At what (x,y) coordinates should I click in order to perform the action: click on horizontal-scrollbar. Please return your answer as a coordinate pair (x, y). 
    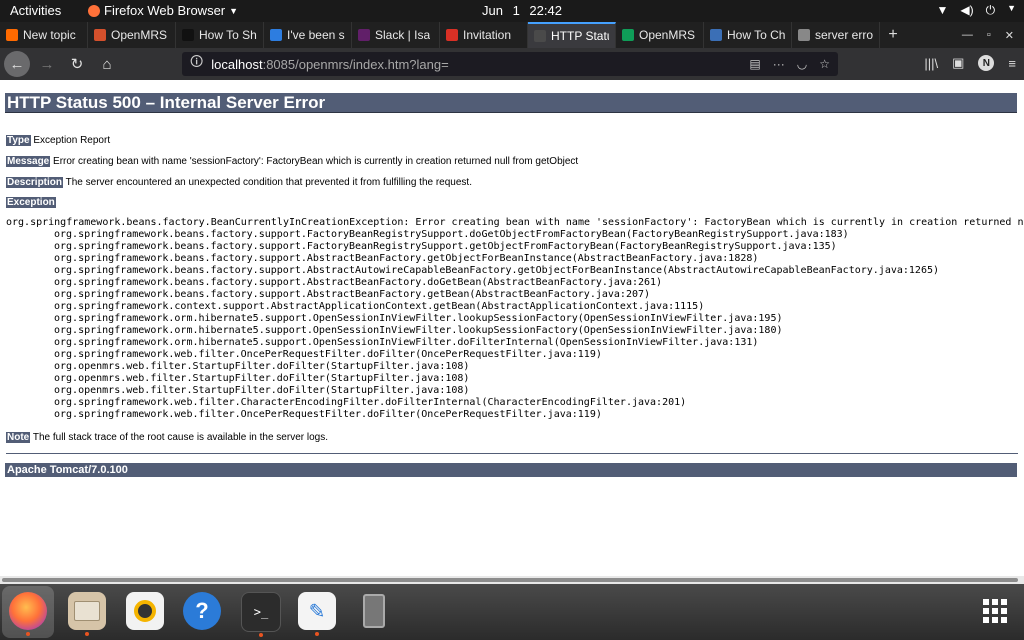
    Looking at the image, I should click on (512, 580).